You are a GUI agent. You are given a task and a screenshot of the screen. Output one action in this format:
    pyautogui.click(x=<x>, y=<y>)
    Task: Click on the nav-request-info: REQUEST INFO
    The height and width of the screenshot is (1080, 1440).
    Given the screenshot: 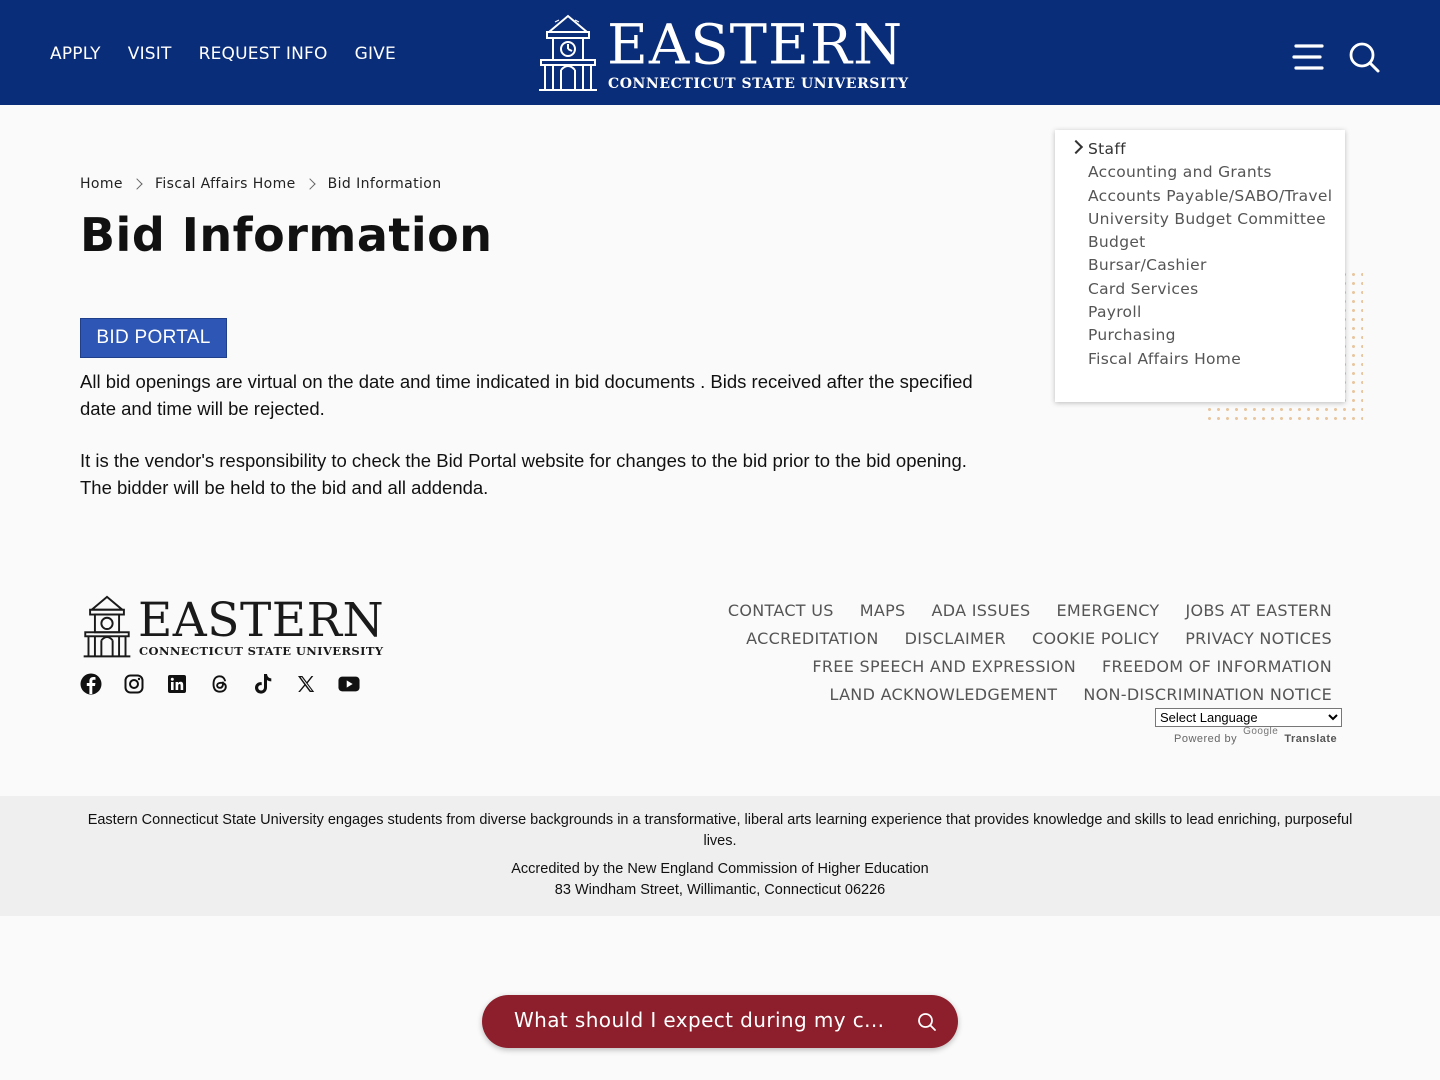 What is the action you would take?
    pyautogui.click(x=263, y=54)
    